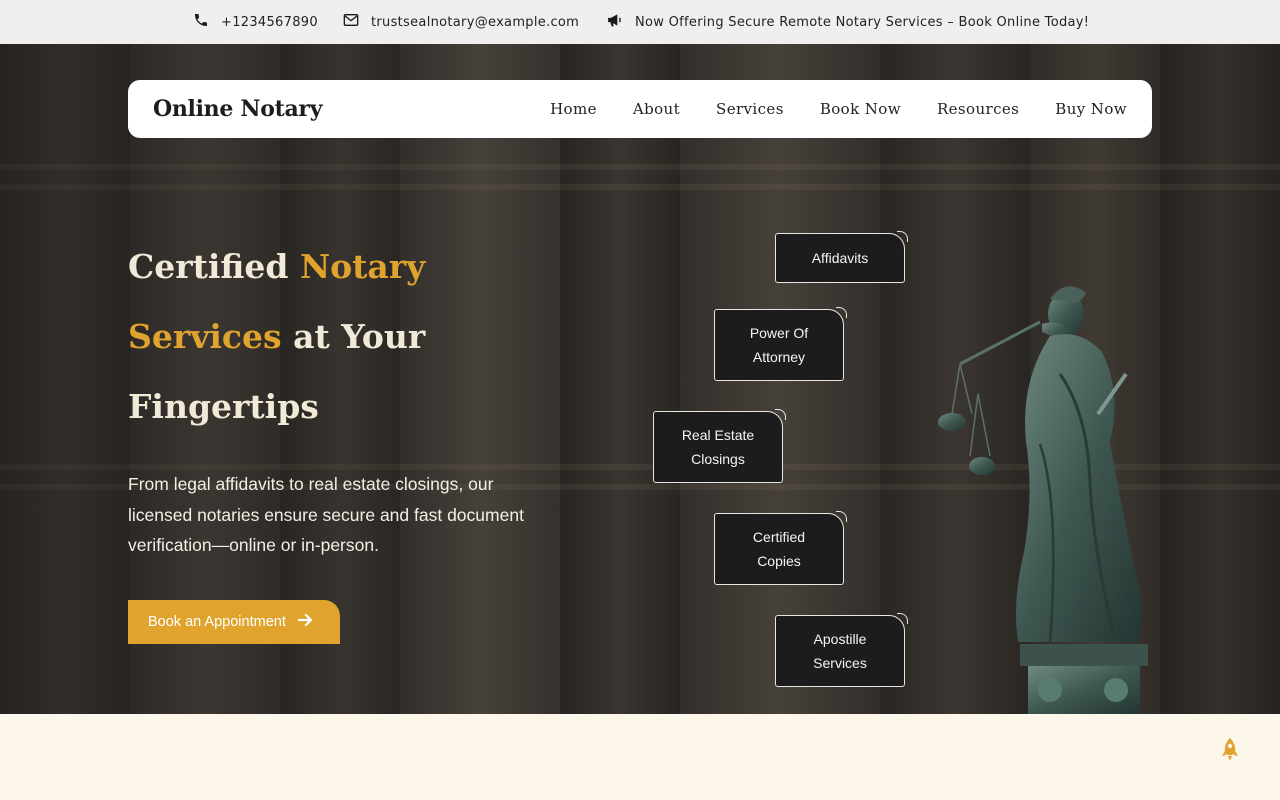  I want to click on scroll-to-top-button, so click(1230, 751).